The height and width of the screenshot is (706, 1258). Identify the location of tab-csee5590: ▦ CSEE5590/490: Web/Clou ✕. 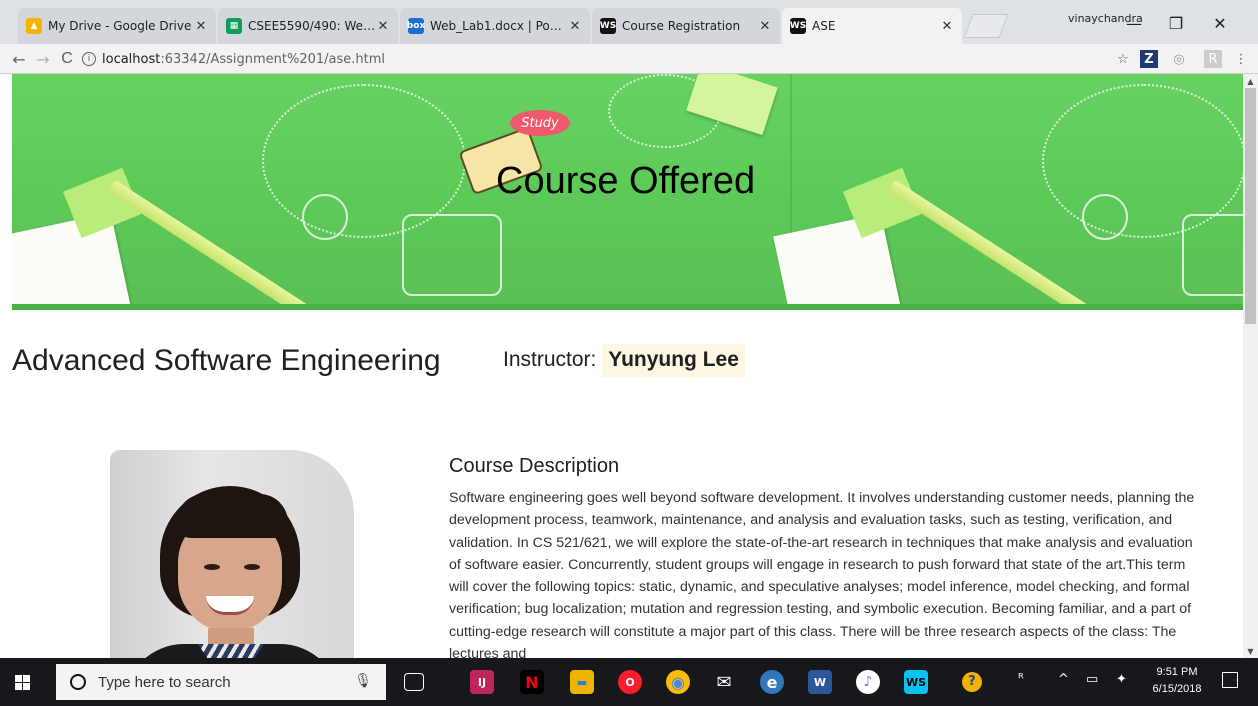
(308, 26).